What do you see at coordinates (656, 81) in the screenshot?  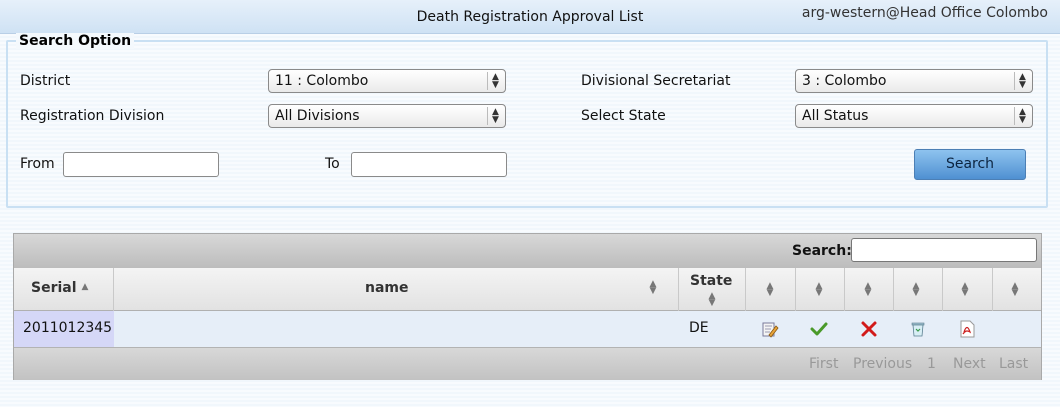 I see `ds-label: Divisional Secretariat` at bounding box center [656, 81].